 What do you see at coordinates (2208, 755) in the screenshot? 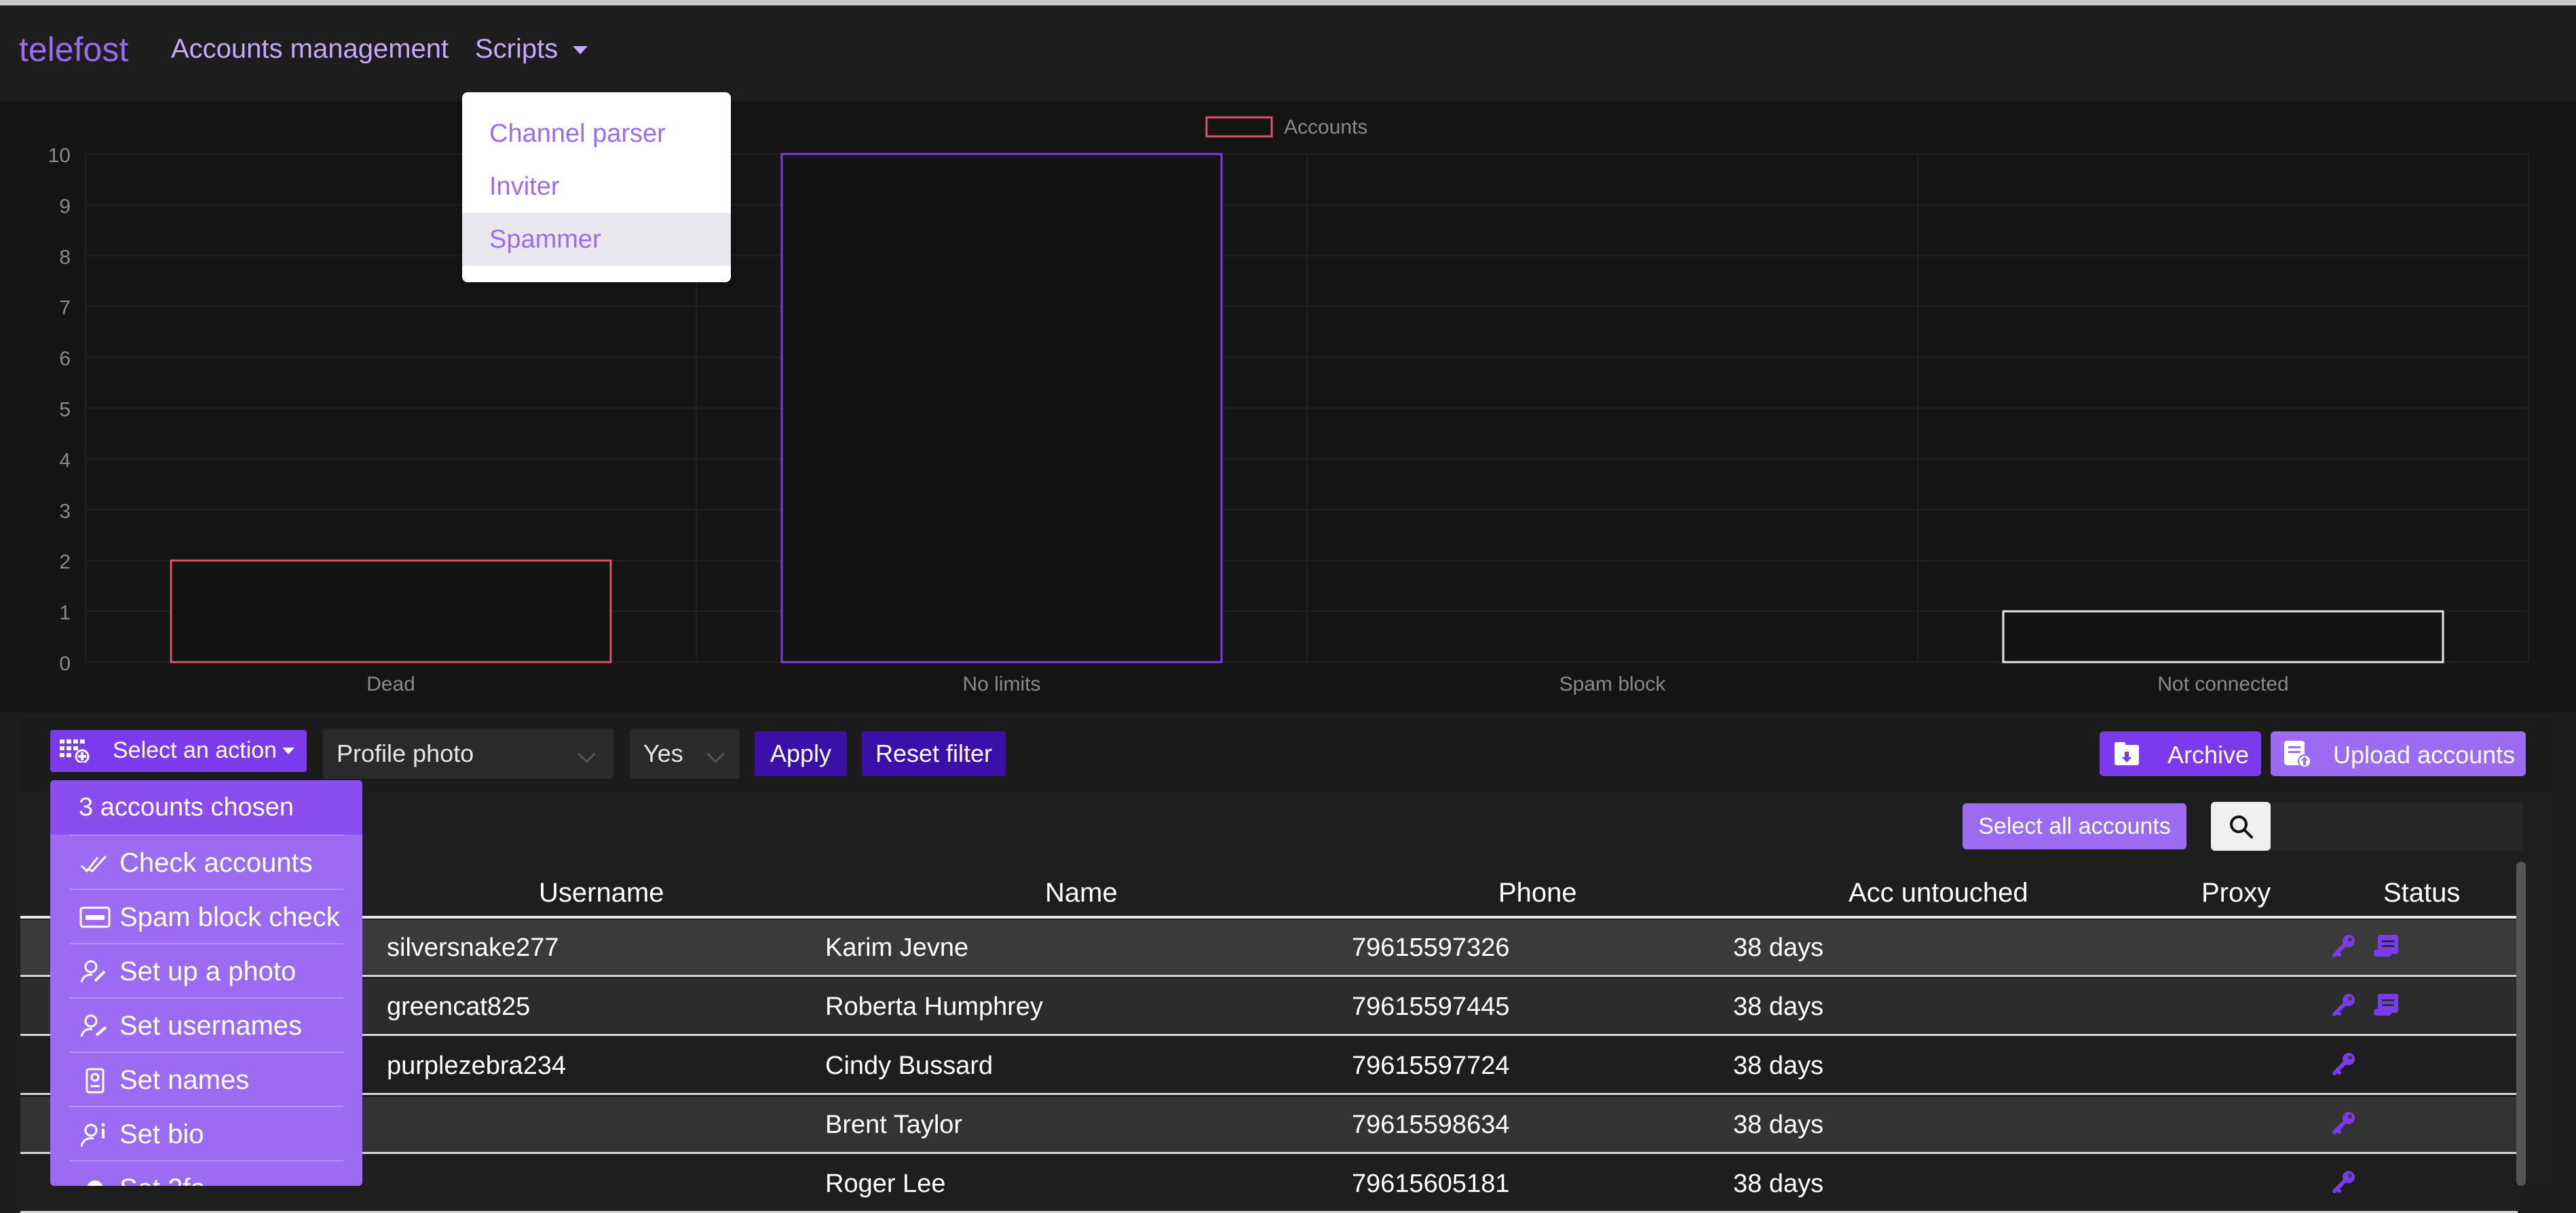
I see `archive-label: Archive` at bounding box center [2208, 755].